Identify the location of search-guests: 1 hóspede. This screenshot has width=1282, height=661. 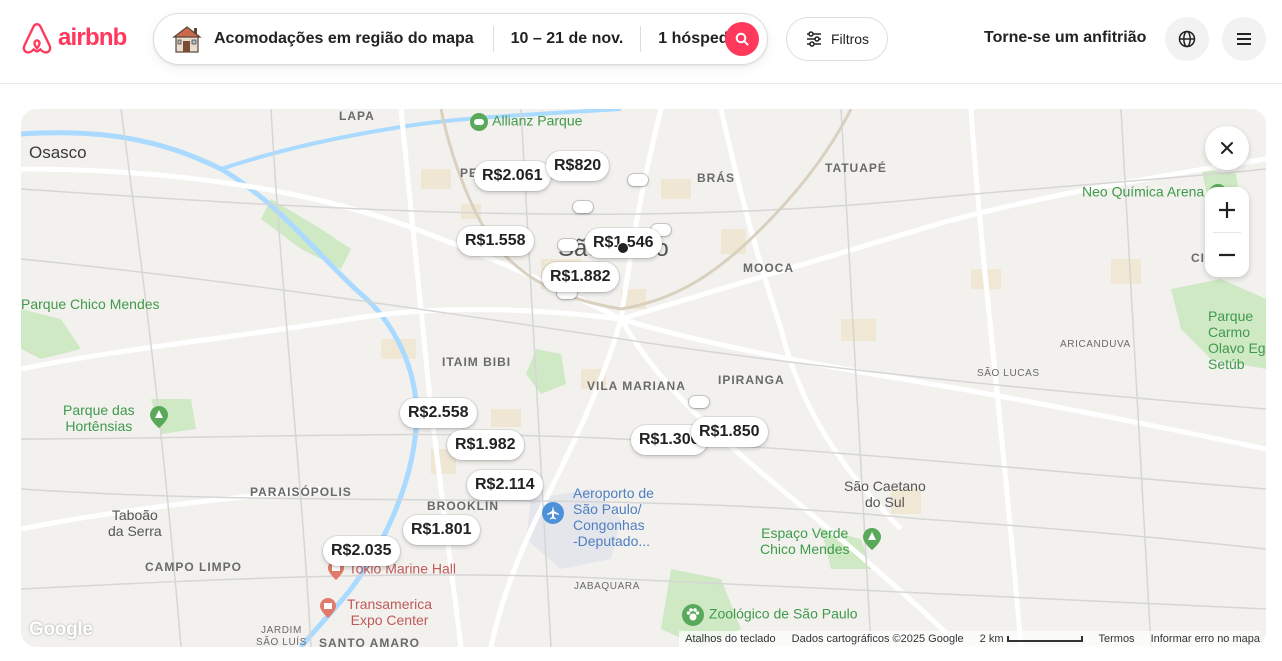
(689, 39).